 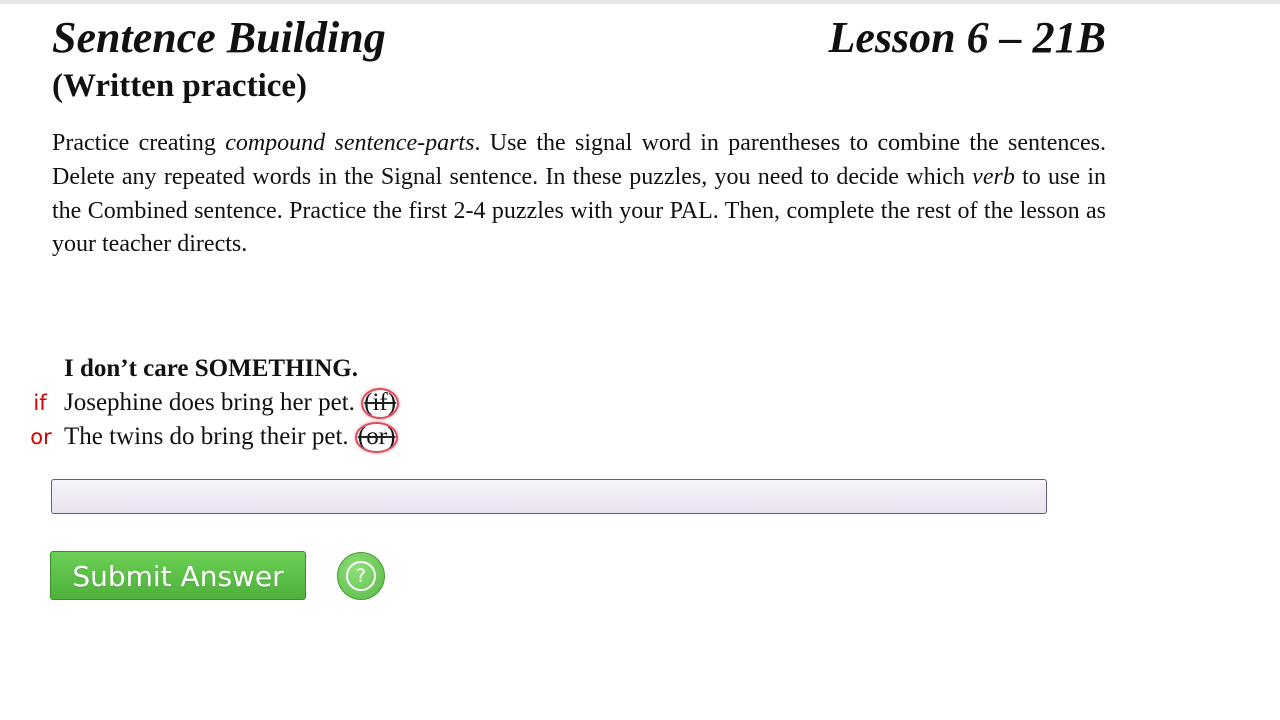 I want to click on instructions-emphasis-1: compound sentence-parts, so click(x=350, y=143).